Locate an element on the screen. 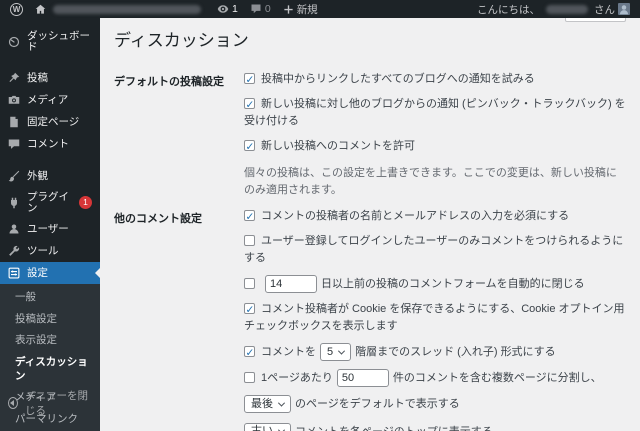 The width and height of the screenshot is (640, 431). page-title: ディスカッション is located at coordinates (181, 40).